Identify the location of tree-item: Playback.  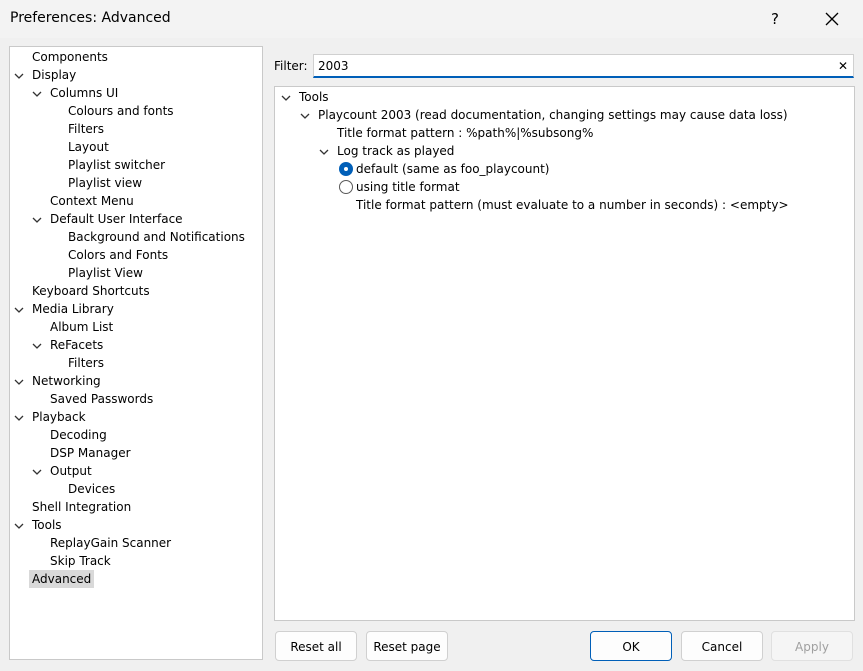
(135, 417).